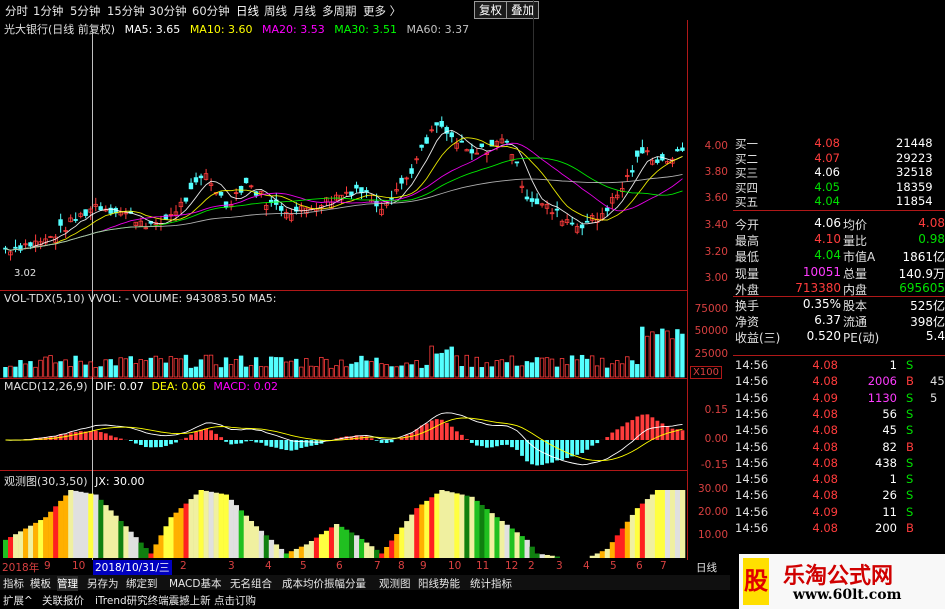 This screenshot has height=609, width=945. What do you see at coordinates (910, 381) in the screenshot?
I see `tick-side: B` at bounding box center [910, 381].